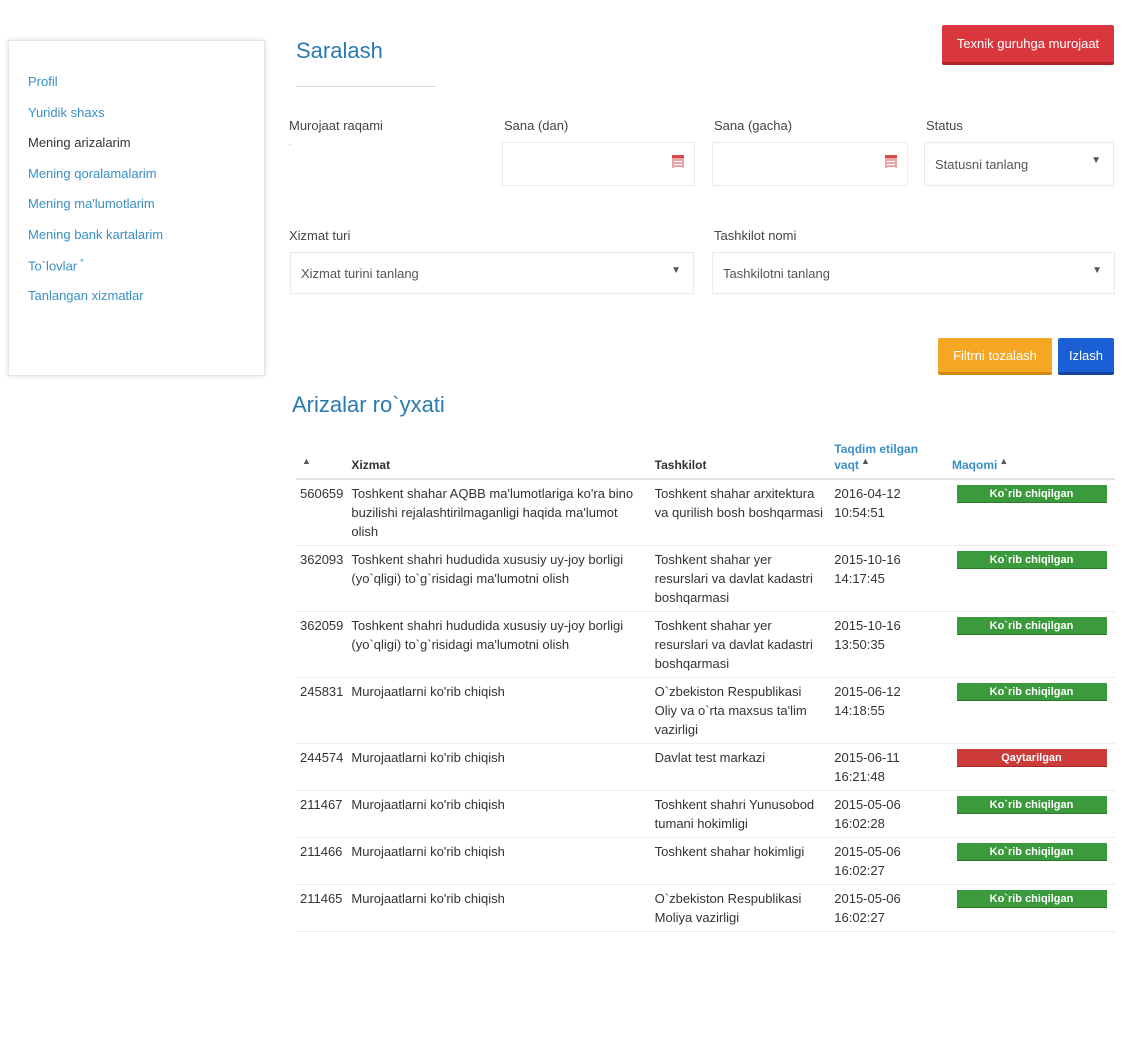  I want to click on sidebar-item-label: Profil, so click(43, 81).